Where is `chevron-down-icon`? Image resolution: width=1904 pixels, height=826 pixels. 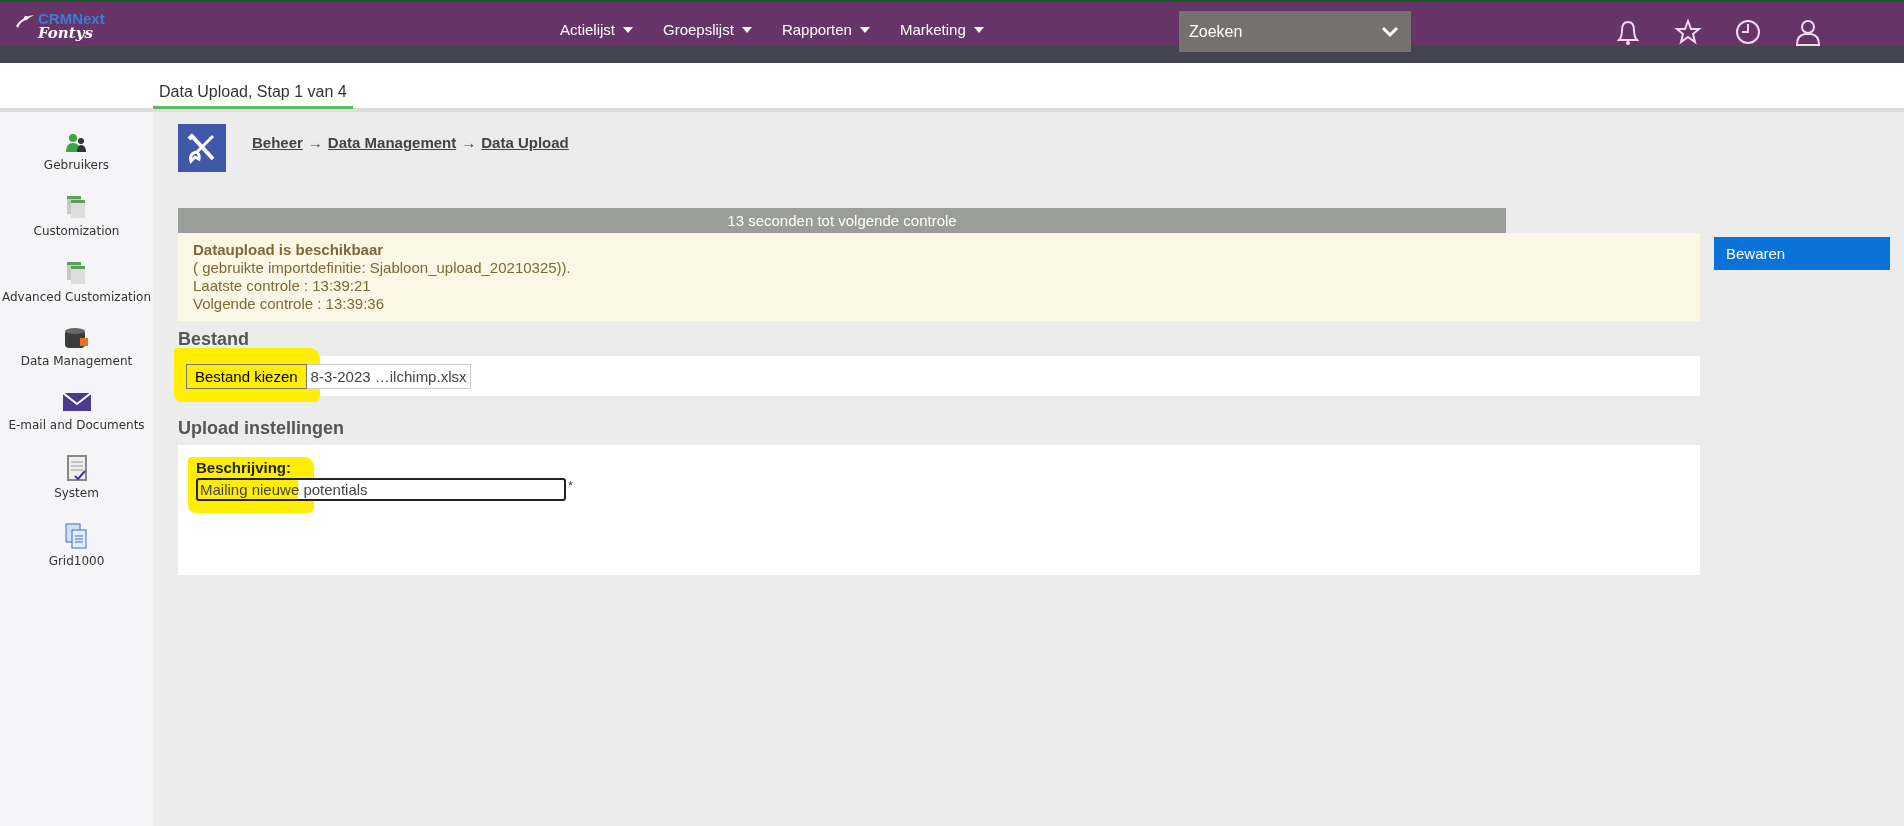 chevron-down-icon is located at coordinates (1390, 31).